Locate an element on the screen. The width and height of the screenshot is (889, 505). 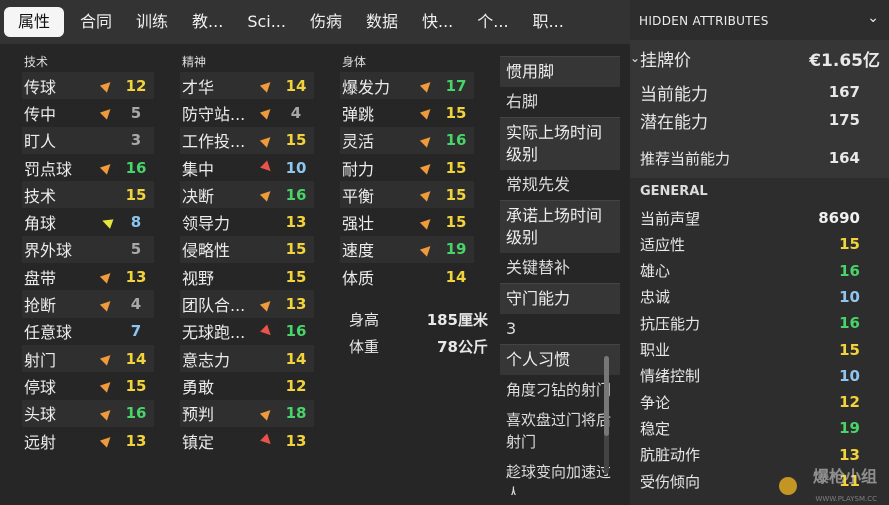
trait-item: 喜欢盘过门将后射门 is located at coordinates (559, 431).